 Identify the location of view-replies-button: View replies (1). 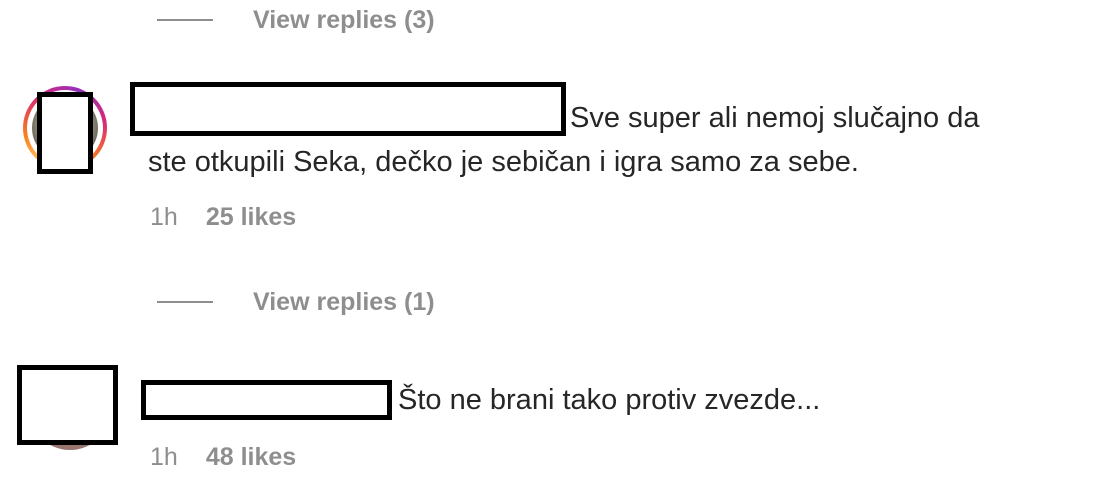
(296, 302).